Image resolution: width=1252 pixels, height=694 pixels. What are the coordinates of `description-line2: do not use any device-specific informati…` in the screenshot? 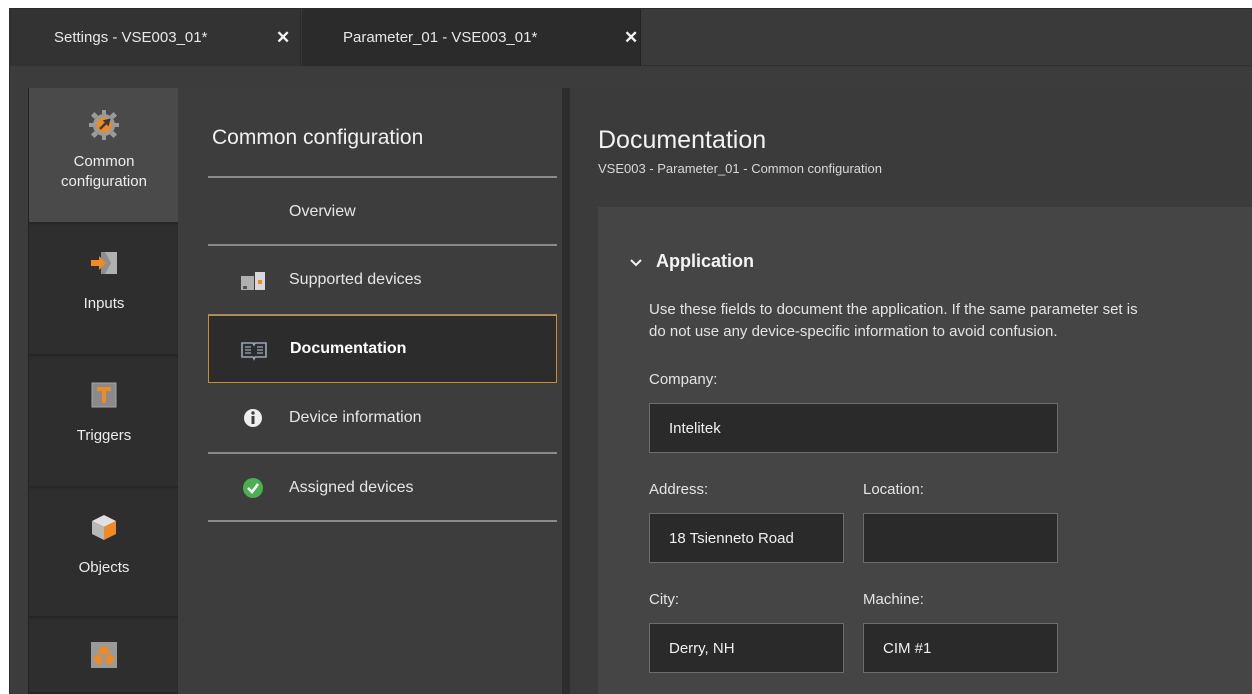 It's located at (853, 331).